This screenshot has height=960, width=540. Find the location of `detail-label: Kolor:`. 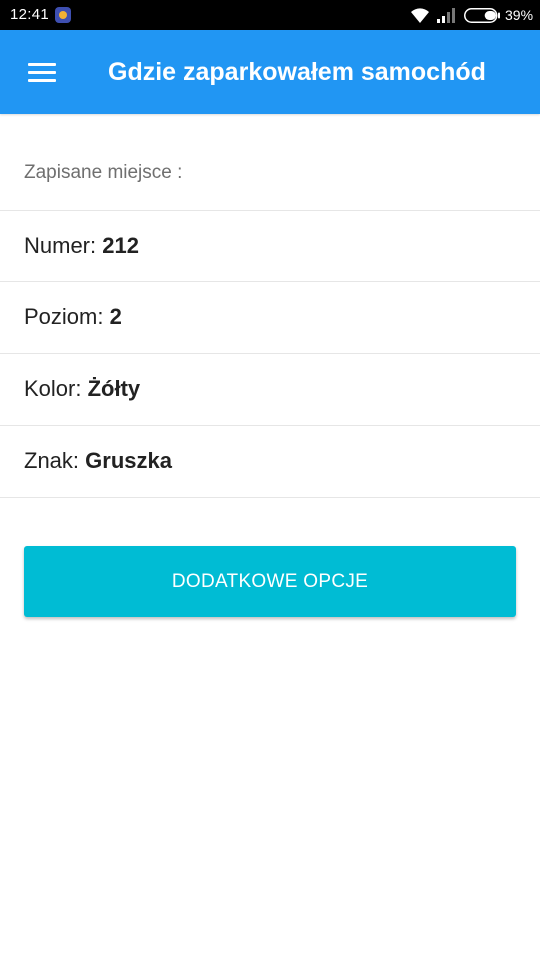

detail-label: Kolor: is located at coordinates (56, 388).